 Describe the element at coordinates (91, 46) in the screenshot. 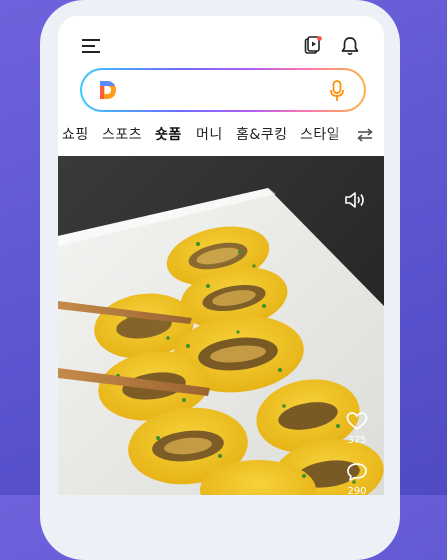

I see `hamburger-menu-icon` at that location.